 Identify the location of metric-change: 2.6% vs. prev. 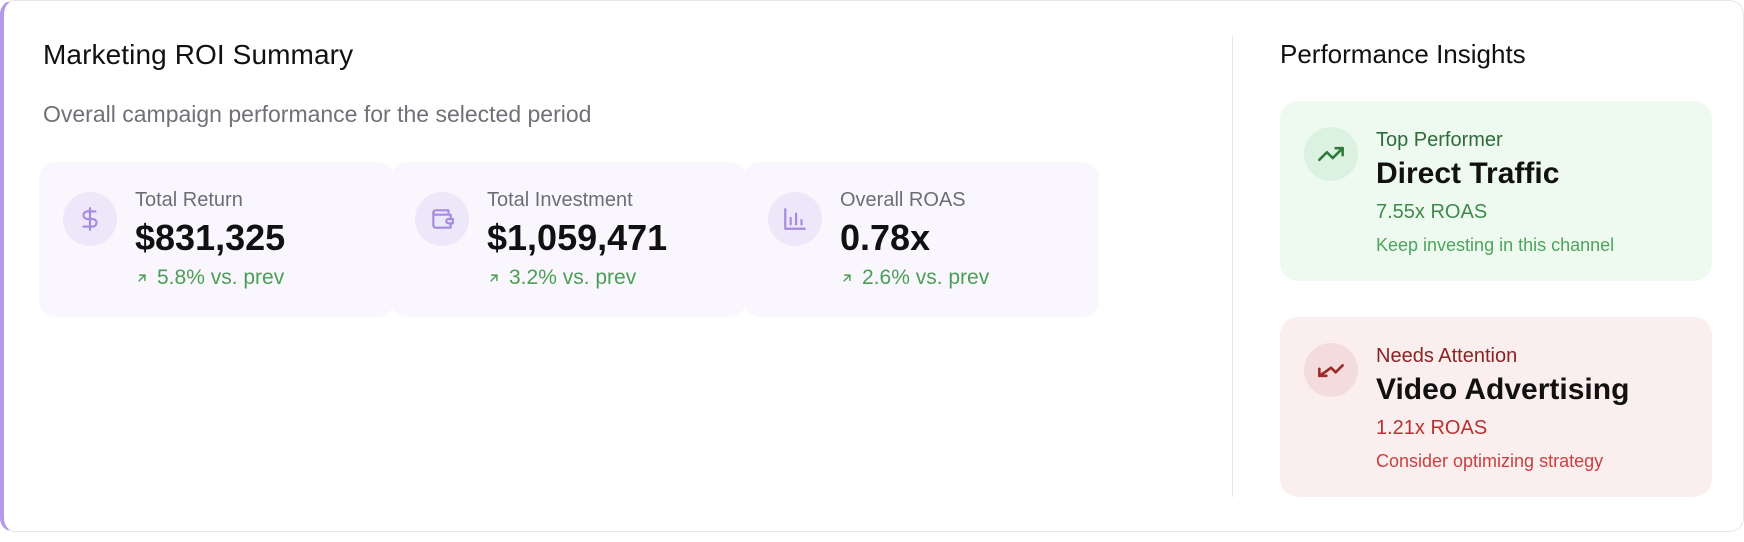
(914, 278).